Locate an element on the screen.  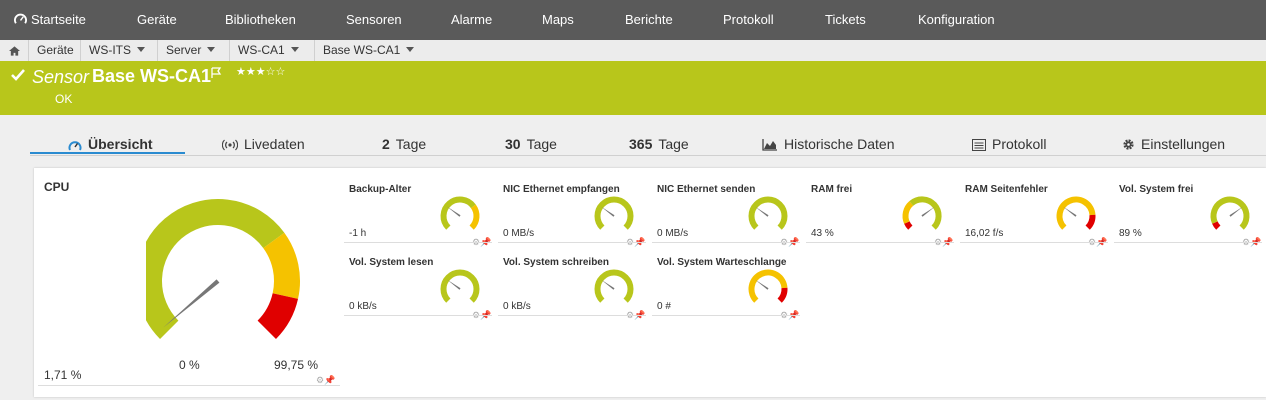
channel-name: Backup-Alter is located at coordinates (380, 189).